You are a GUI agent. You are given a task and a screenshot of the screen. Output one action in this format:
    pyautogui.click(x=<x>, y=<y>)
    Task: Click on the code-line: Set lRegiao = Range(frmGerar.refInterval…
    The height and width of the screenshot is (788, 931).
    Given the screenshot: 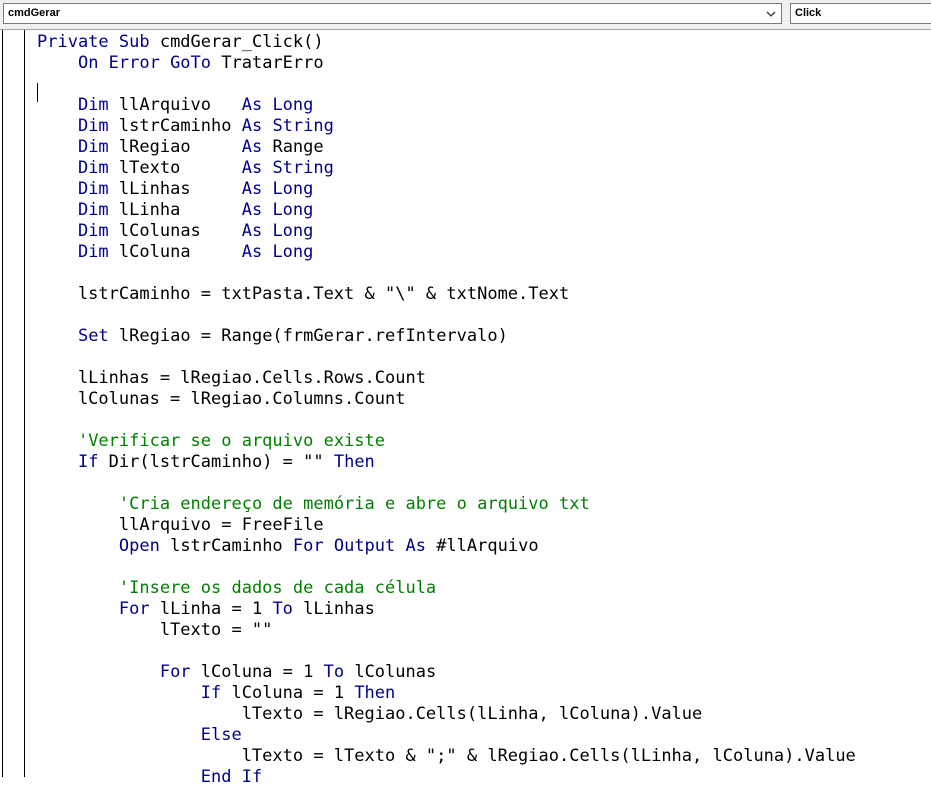 What is the action you would take?
    pyautogui.click(x=446, y=336)
    